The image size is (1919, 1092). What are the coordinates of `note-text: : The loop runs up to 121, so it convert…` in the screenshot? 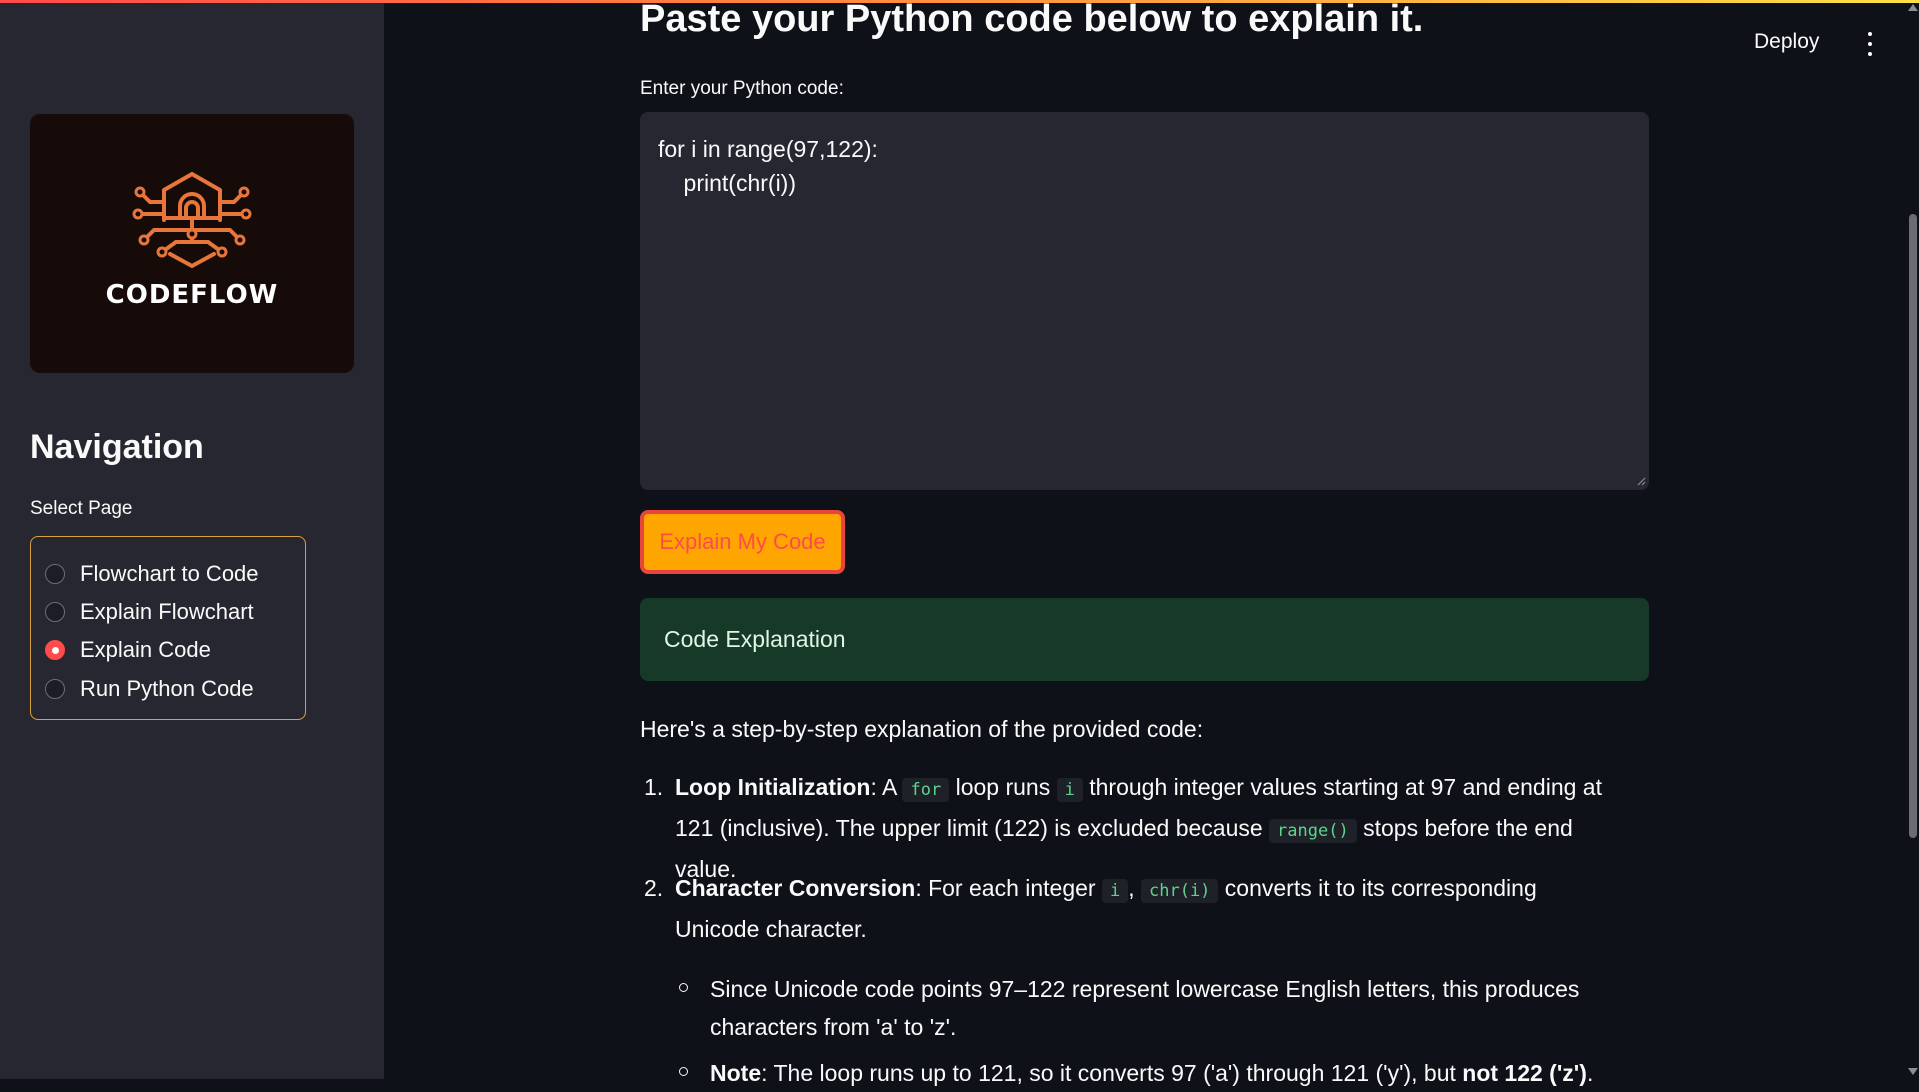 It's located at (1112, 1073).